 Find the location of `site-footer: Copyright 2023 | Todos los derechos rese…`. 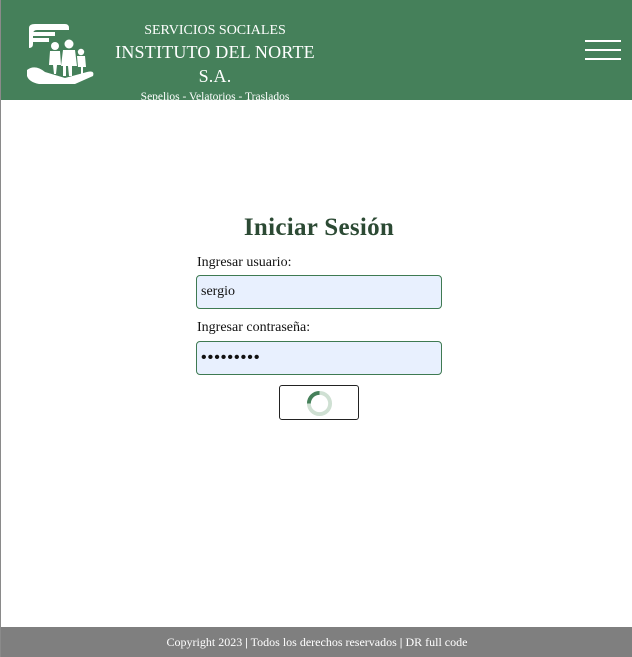

site-footer: Copyright 2023 | Todos los derechos rese… is located at coordinates (316, 642).